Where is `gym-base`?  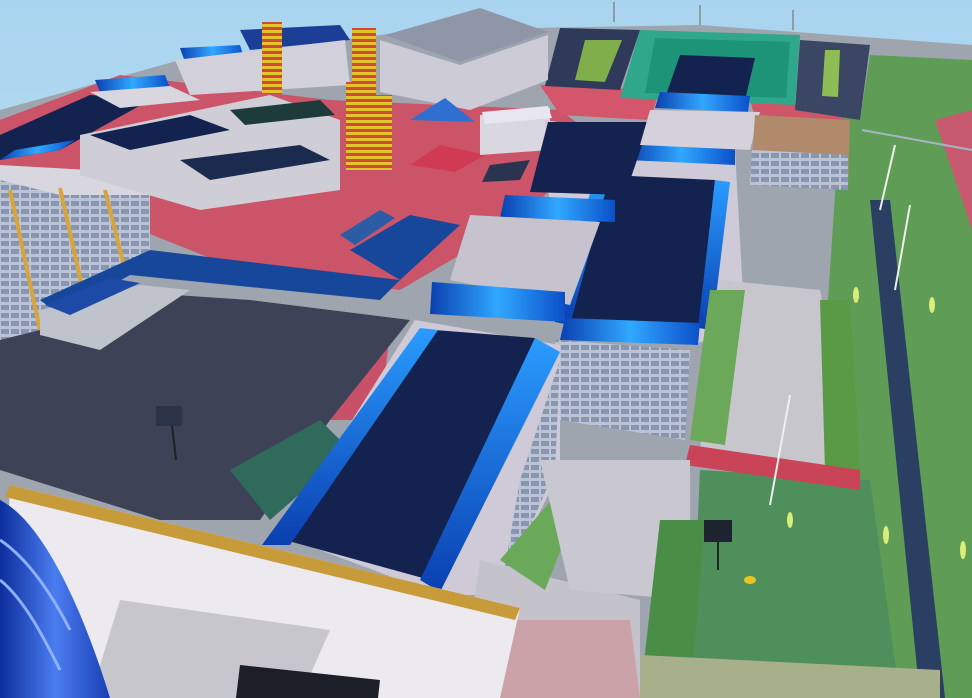 gym-base is located at coordinates (700, 130).